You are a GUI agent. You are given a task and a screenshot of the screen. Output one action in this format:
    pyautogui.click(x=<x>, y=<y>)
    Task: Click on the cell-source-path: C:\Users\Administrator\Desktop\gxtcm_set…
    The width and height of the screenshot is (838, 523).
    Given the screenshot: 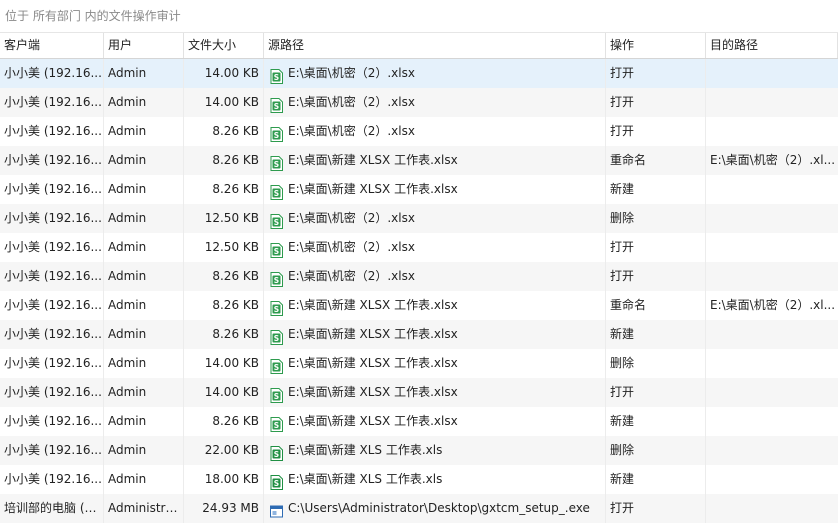 What is the action you would take?
    pyautogui.click(x=435, y=508)
    